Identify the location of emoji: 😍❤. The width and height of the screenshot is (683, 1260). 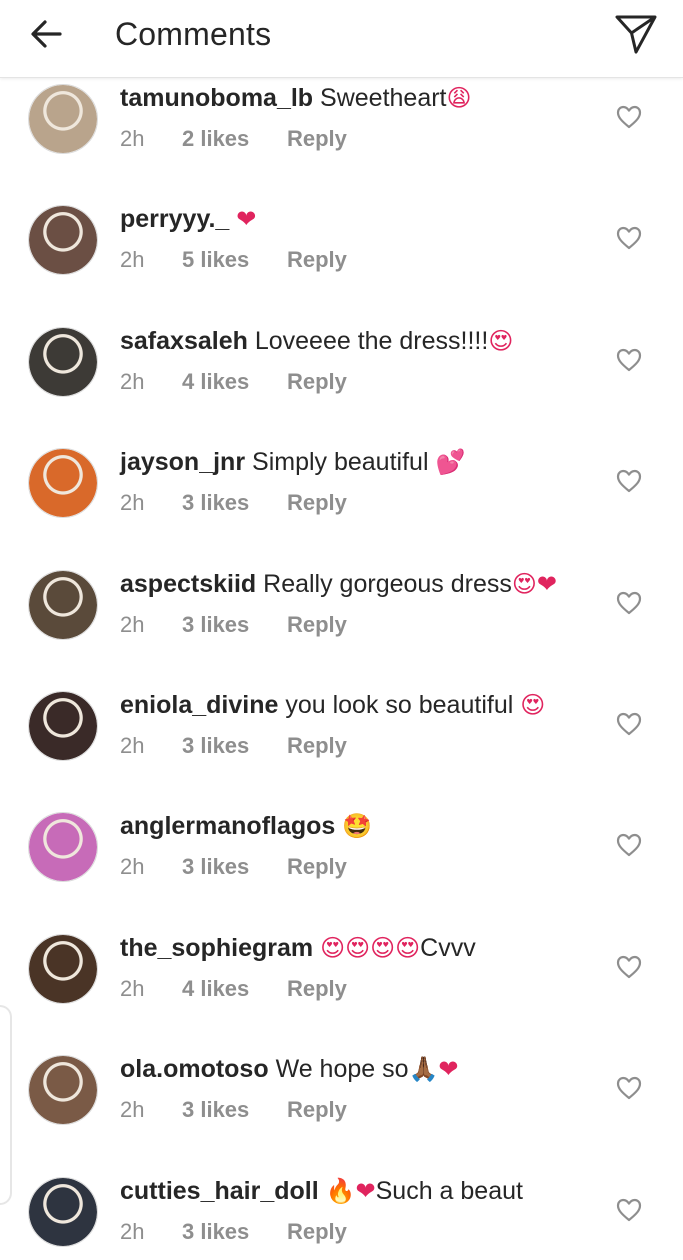
(534, 583).